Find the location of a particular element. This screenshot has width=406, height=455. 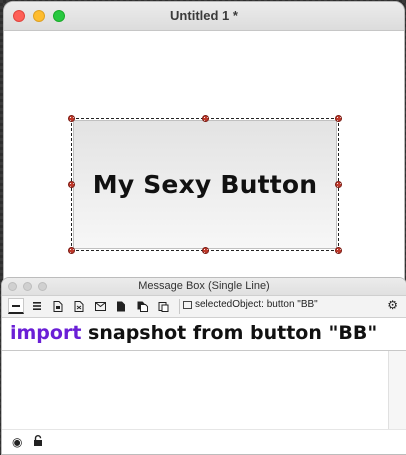

window-title: Untitled 1 * is located at coordinates (204, 15).